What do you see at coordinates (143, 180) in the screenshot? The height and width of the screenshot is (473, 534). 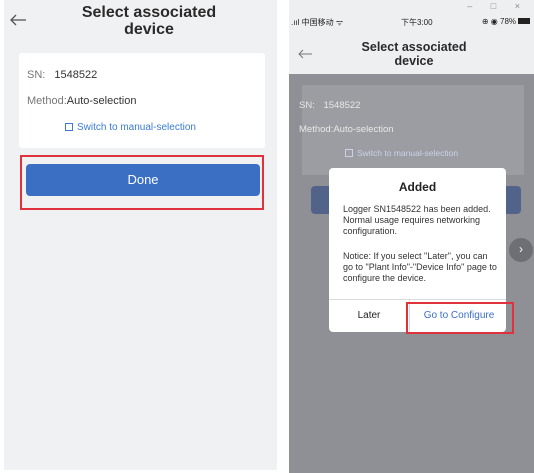 I see `done-button: Done` at bounding box center [143, 180].